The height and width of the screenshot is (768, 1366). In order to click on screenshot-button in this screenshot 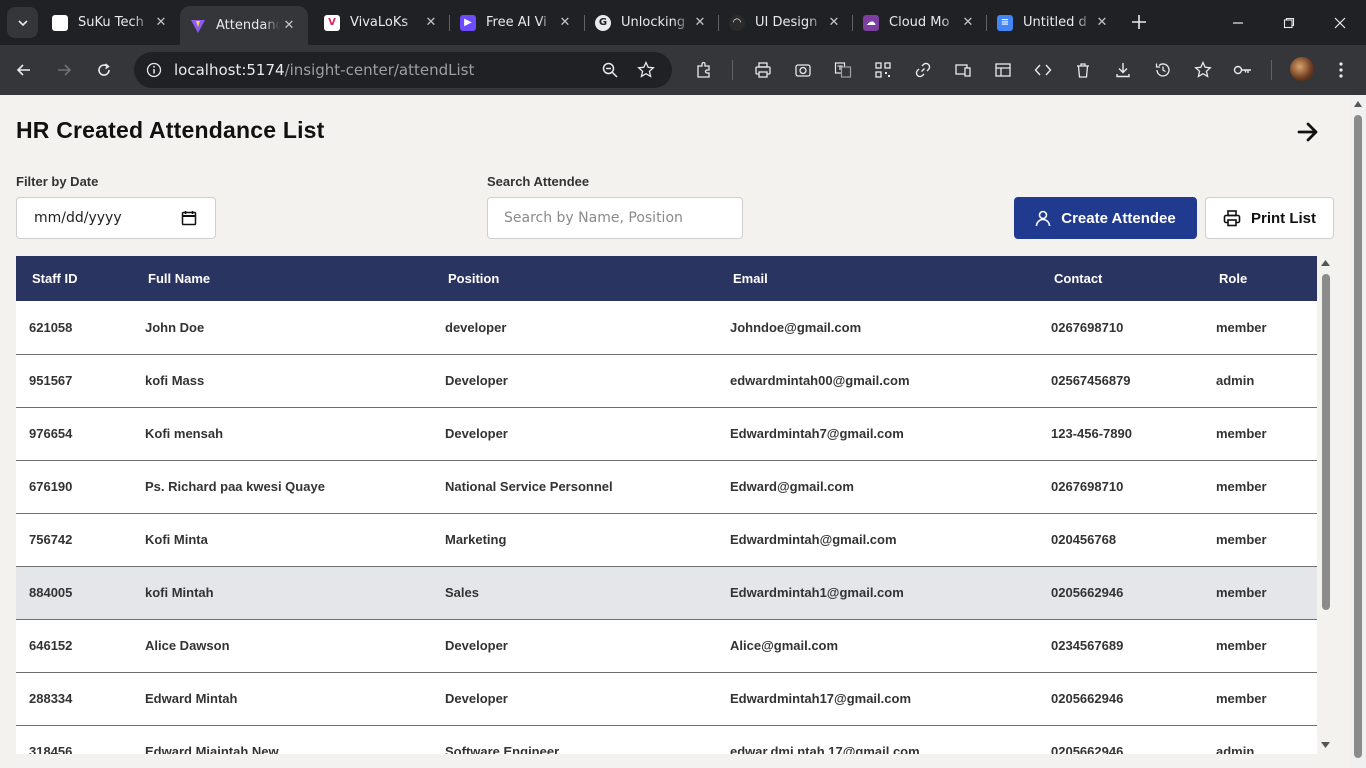, I will do `click(803, 70)`.